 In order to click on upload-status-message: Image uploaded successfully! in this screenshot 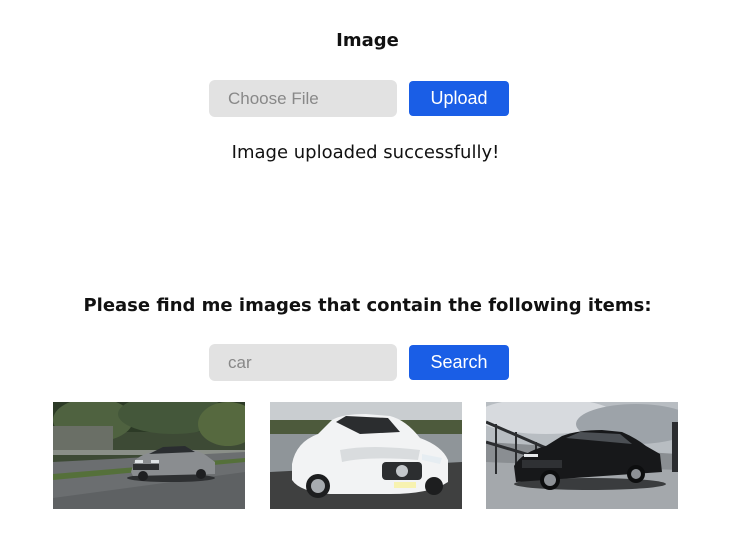, I will do `click(365, 152)`.